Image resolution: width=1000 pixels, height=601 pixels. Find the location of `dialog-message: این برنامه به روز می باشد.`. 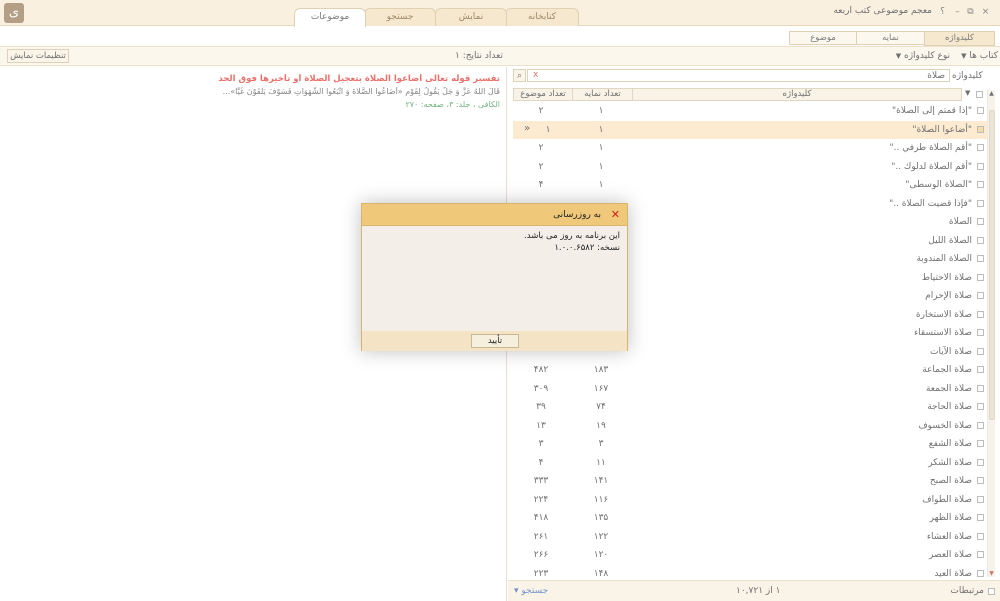

dialog-message: این برنامه به روز می باشد. is located at coordinates (572, 236).